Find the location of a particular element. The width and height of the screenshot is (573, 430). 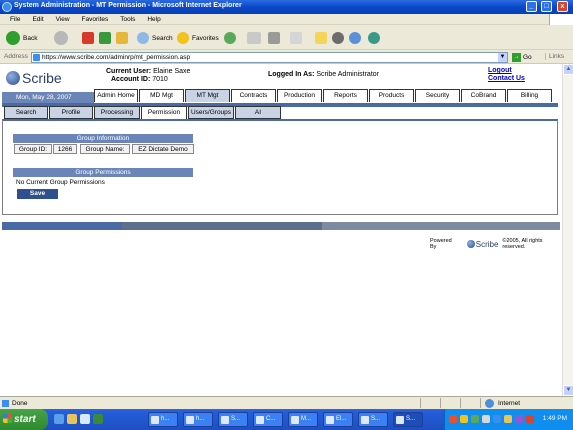

subtab-search: Search is located at coordinates (26, 112).